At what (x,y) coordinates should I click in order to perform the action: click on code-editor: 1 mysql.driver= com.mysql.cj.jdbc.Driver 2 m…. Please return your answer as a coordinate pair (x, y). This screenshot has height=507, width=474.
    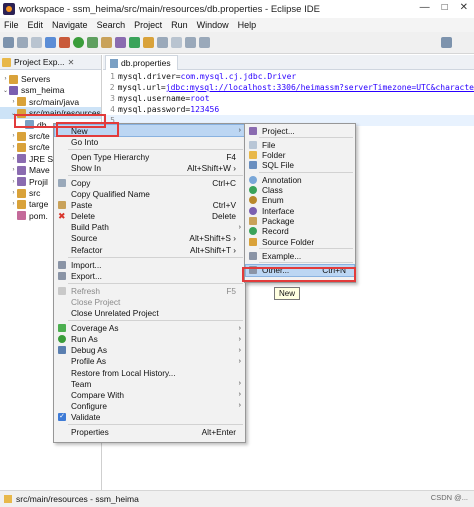
    Looking at the image, I should click on (288, 98).